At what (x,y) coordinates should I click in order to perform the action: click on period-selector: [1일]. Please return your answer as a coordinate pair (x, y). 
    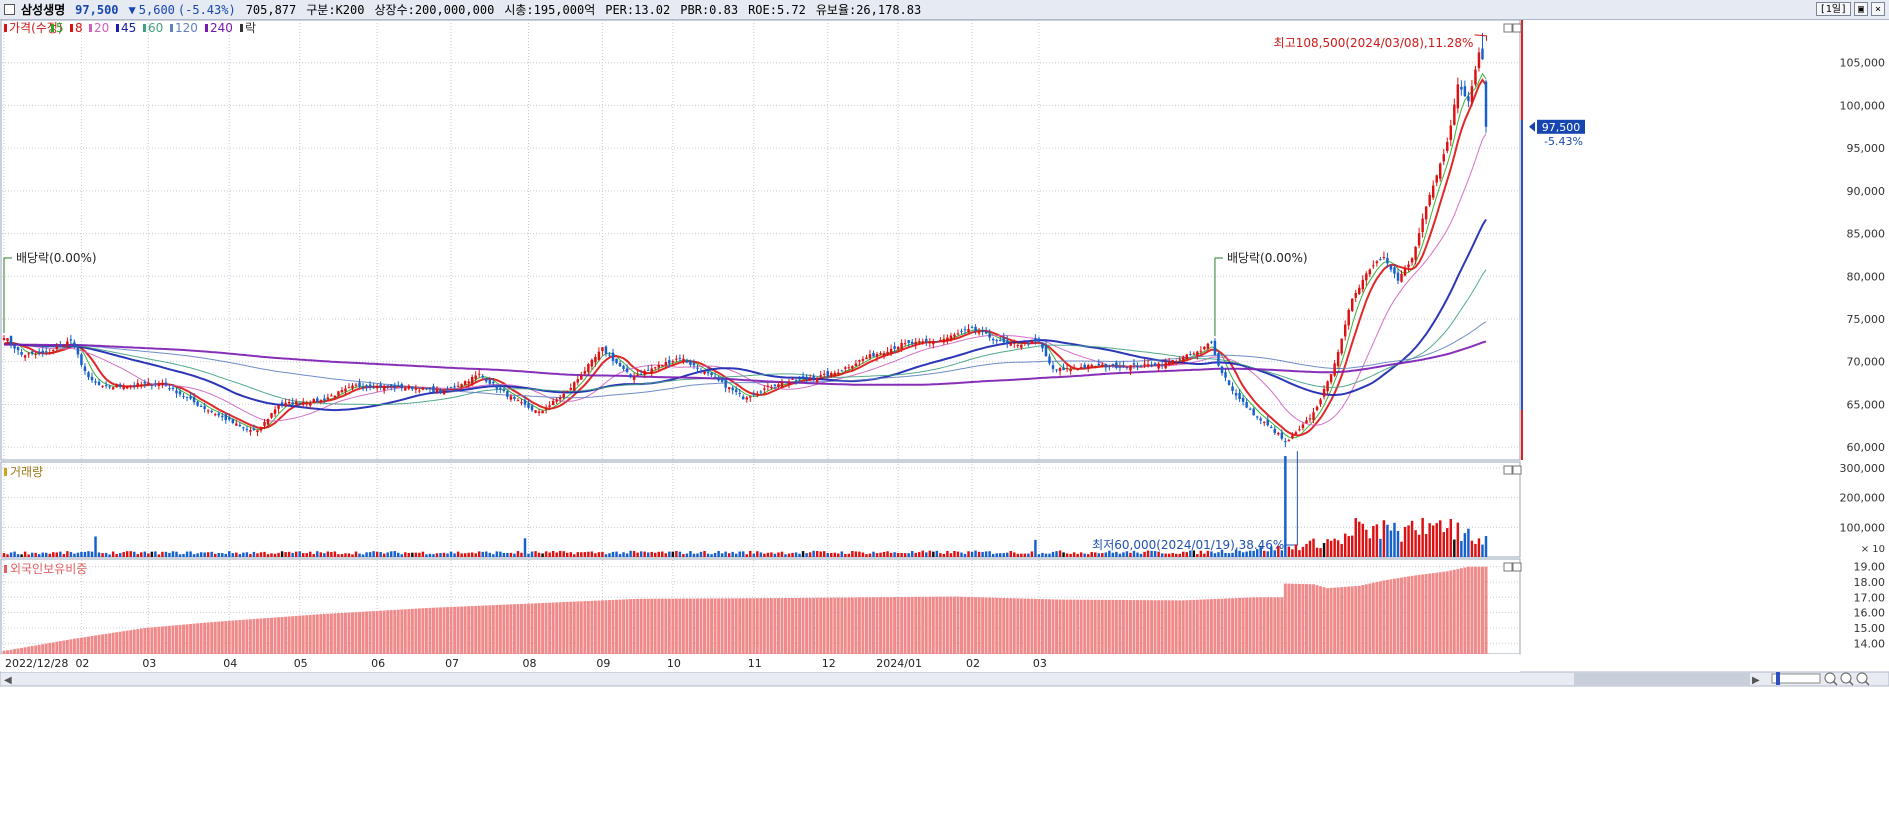
    Looking at the image, I should click on (1833, 9).